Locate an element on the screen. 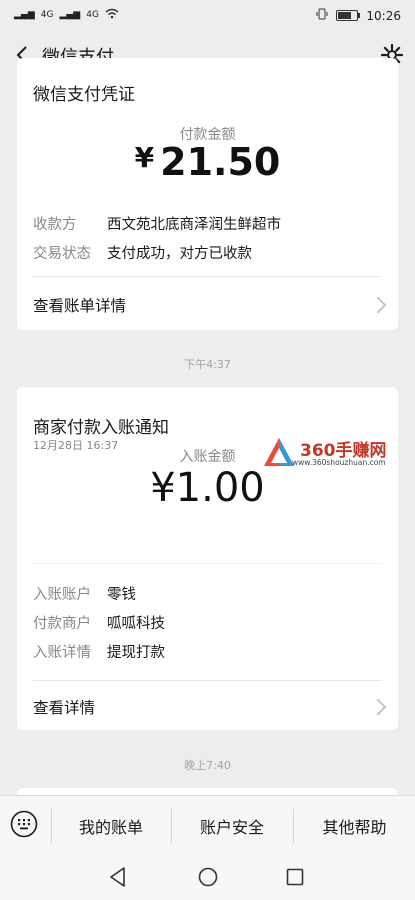  detail-value: 零钱 is located at coordinates (121, 595).